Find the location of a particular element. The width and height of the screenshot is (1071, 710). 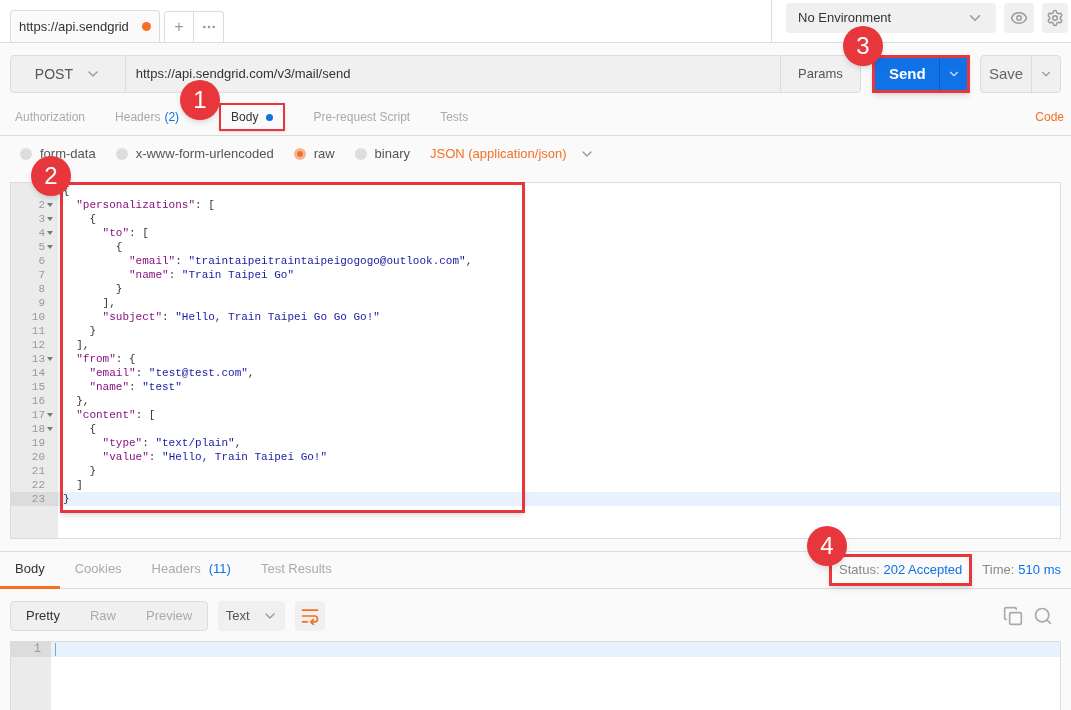

code-link: Code is located at coordinates (1049, 117).